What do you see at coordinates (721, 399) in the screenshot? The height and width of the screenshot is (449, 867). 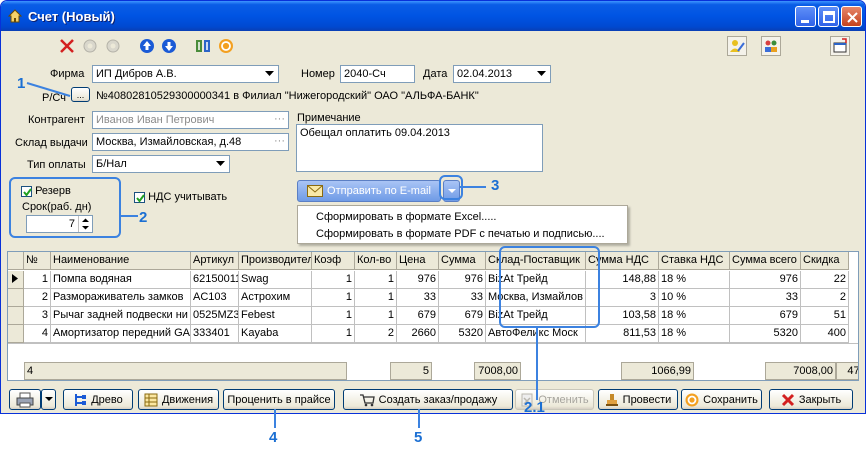 I see `save-button: Сохранить` at bounding box center [721, 399].